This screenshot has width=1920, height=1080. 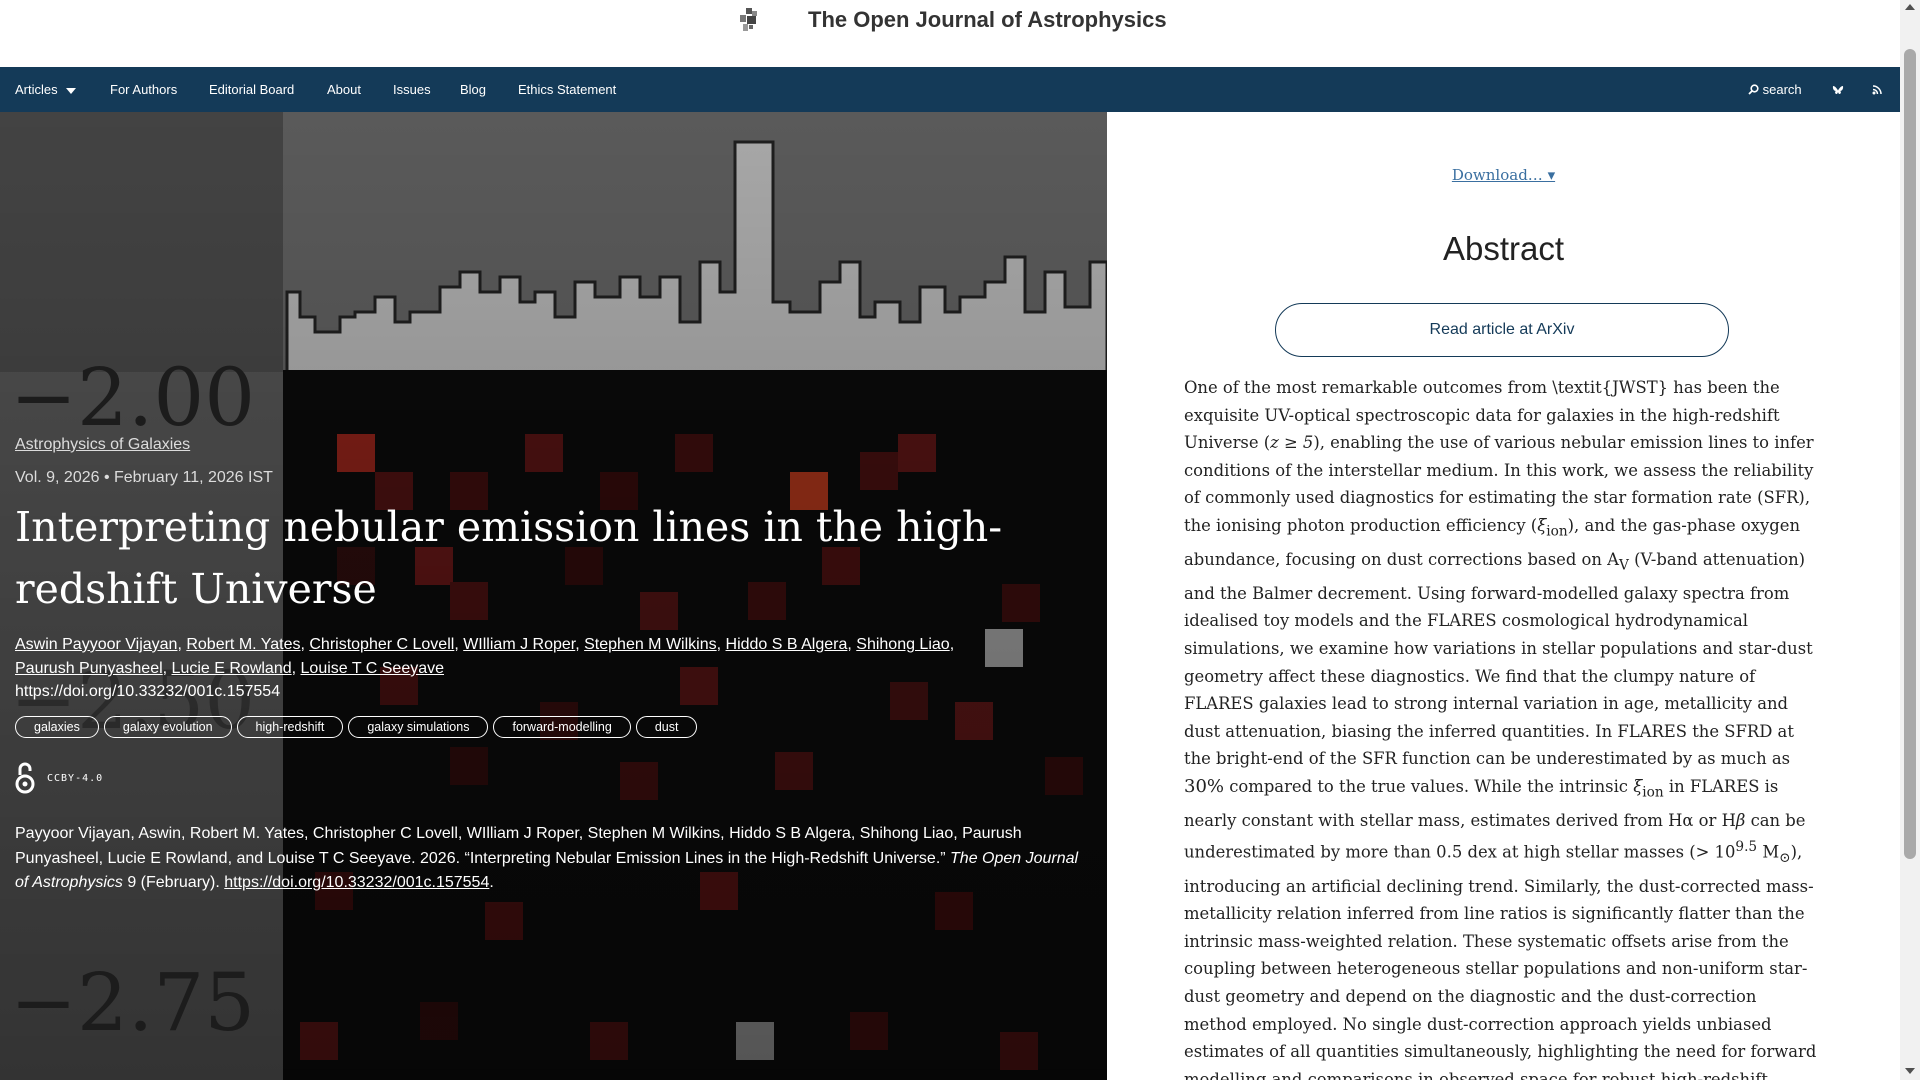 What do you see at coordinates (344, 89) in the screenshot?
I see `nav-about: About` at bounding box center [344, 89].